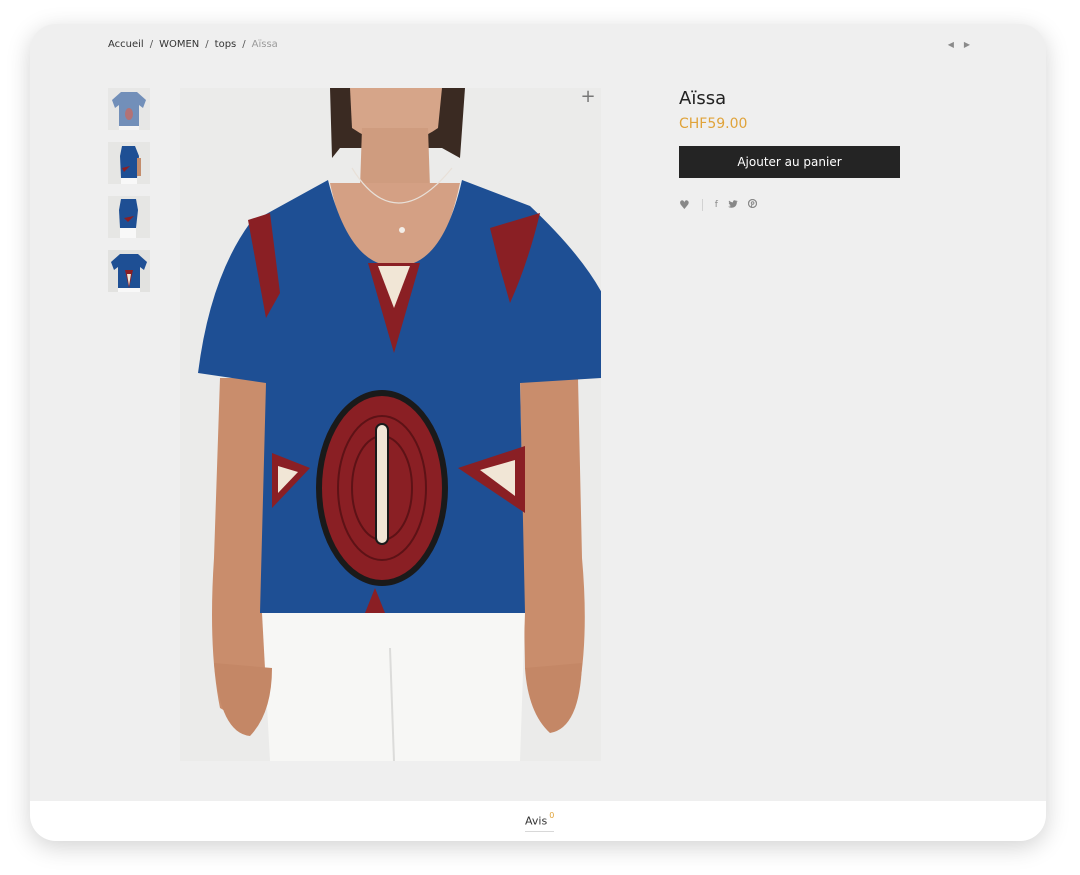 Image resolution: width=1080 pixels, height=875 pixels. I want to click on product-tabs-bar: Avis 0, so click(538, 821).